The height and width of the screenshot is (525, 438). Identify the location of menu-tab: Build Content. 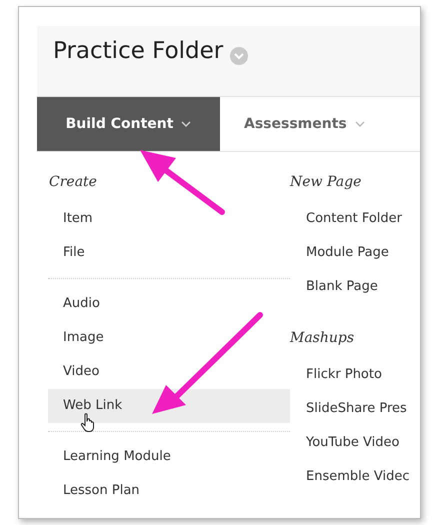
(128, 124).